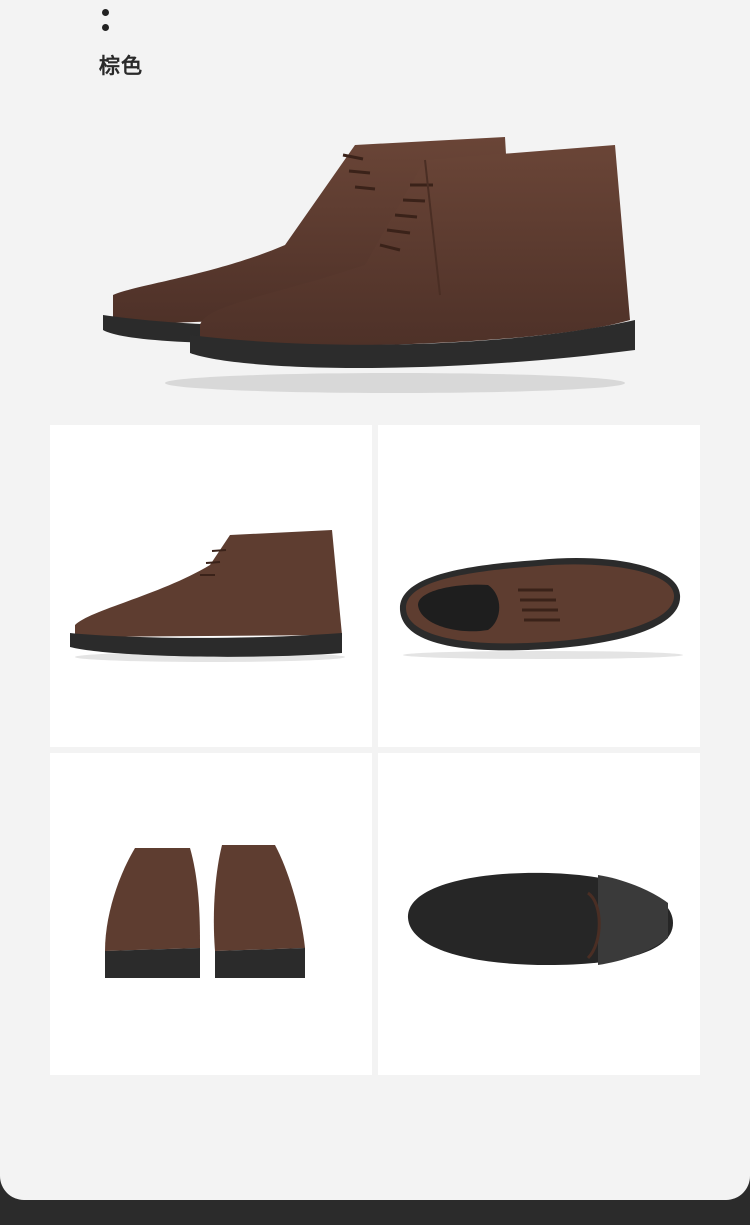 The image size is (750, 1225). What do you see at coordinates (540, 918) in the screenshot?
I see `boot-sole-view-image` at bounding box center [540, 918].